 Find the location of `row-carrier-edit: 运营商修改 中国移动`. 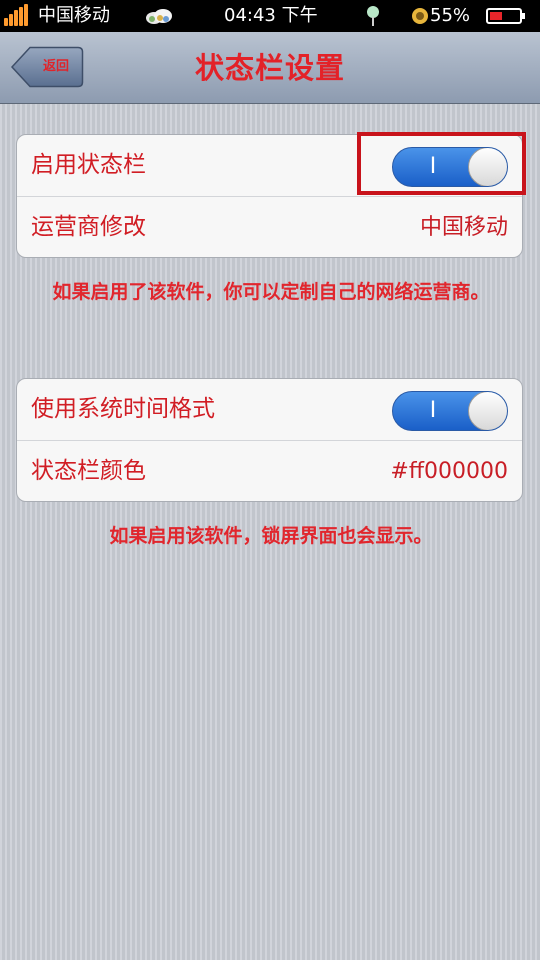

row-carrier-edit: 运营商修改 中国移动 is located at coordinates (269, 227).